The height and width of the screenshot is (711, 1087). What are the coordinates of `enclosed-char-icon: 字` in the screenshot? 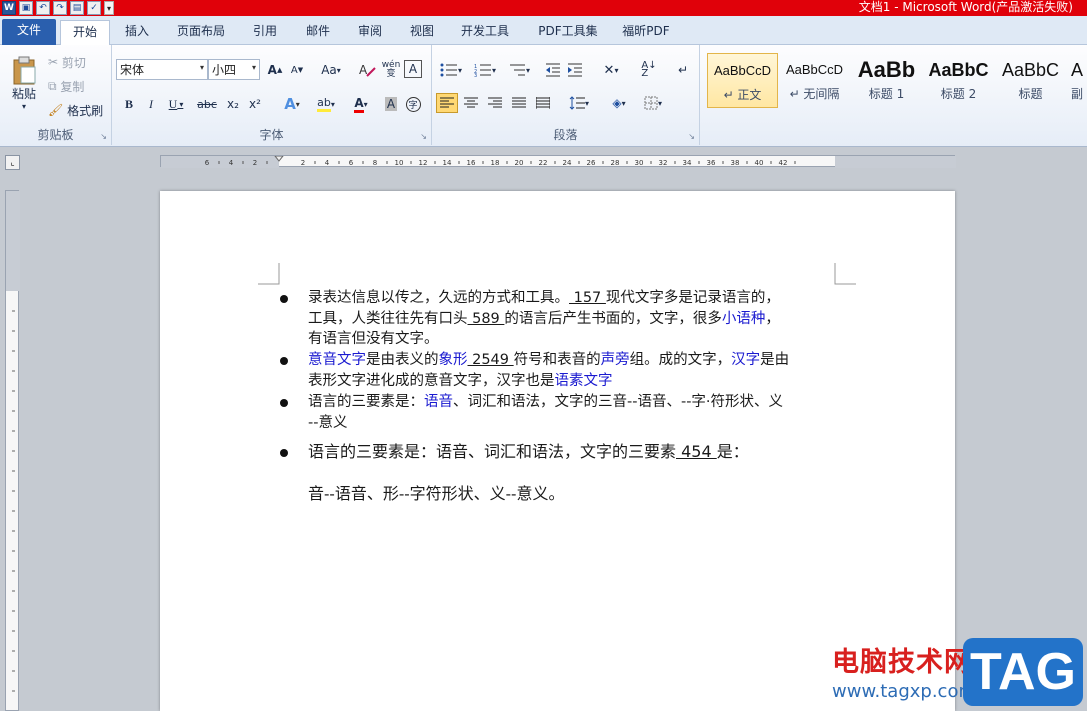 It's located at (413, 104).